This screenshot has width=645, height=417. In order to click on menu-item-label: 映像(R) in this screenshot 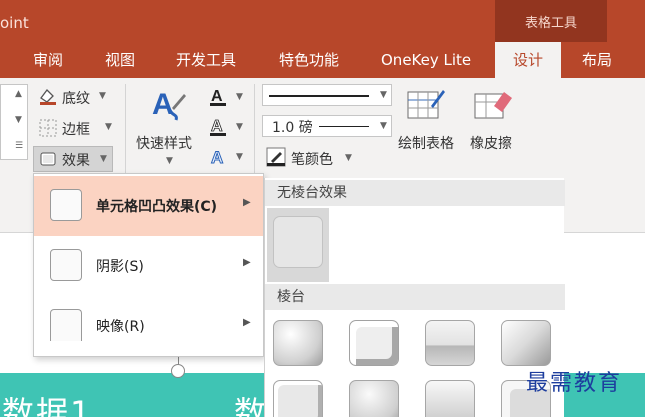, I will do `click(120, 327)`.